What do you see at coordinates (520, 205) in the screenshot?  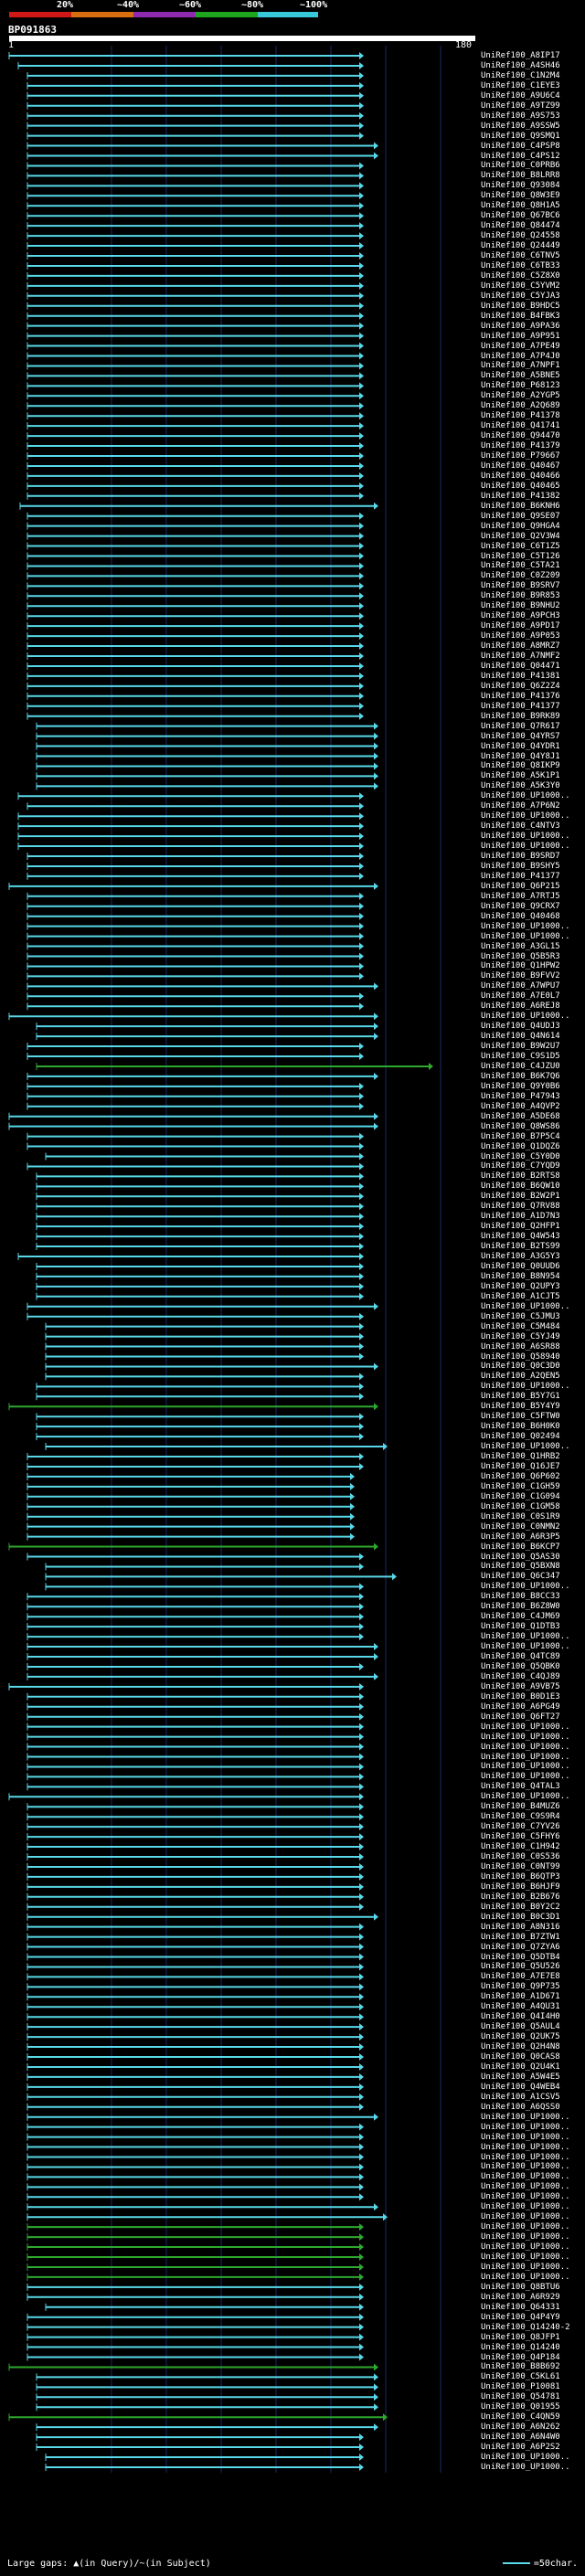 I see `hit-label: UniRef100_Q8H1A5` at bounding box center [520, 205].